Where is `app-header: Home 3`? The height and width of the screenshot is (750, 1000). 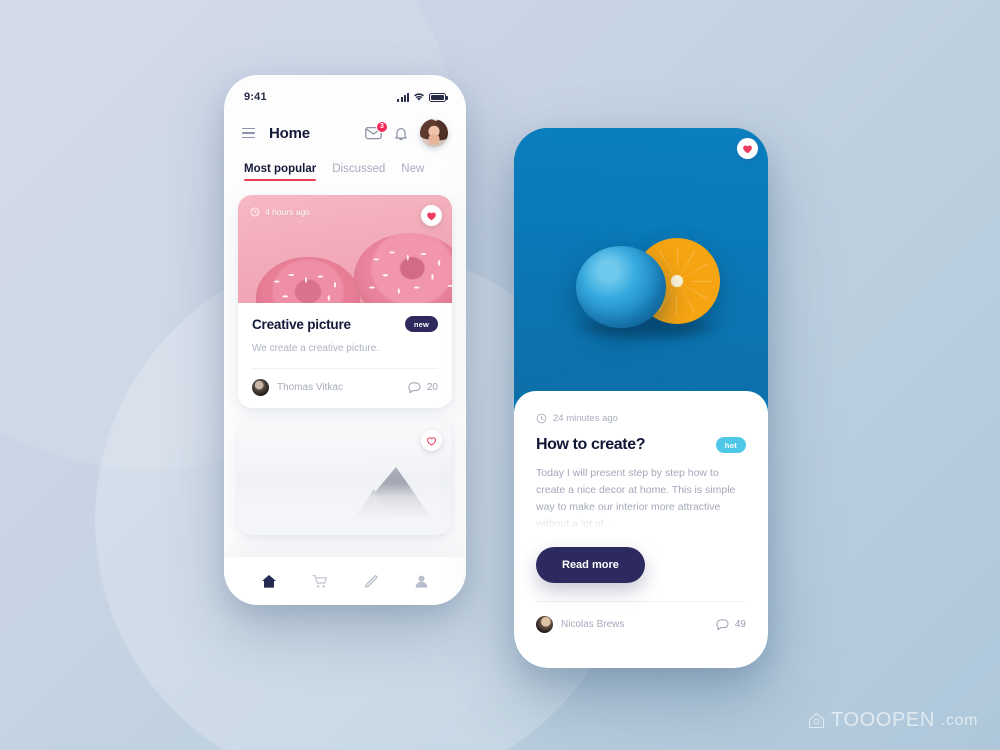
app-header: Home 3 is located at coordinates (345, 125).